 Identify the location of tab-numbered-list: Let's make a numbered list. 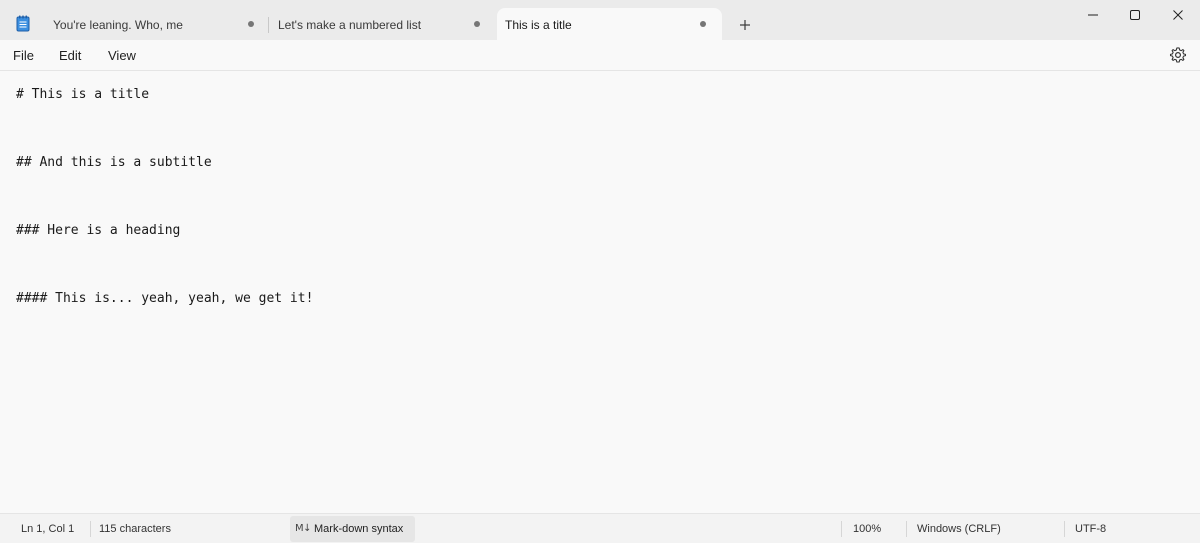
(381, 24).